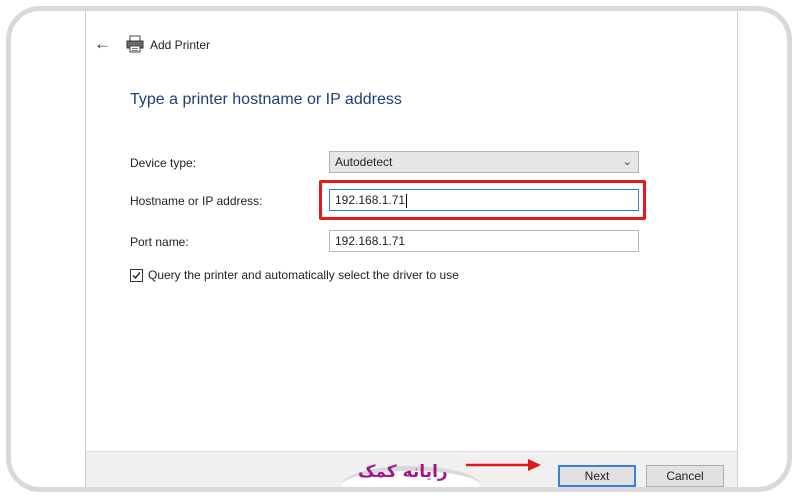 Image resolution: width=800 pixels, height=500 pixels. Describe the element at coordinates (370, 200) in the screenshot. I see `hostname-value: 192.168.1.71` at that location.